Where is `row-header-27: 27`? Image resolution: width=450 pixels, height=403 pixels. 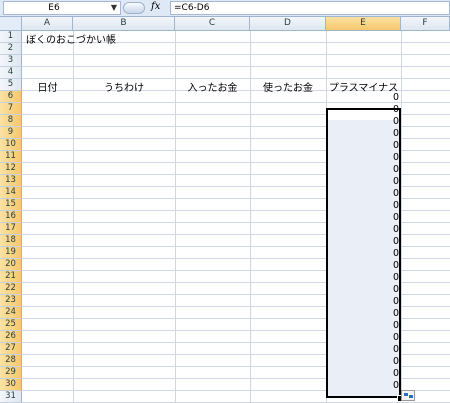 row-header-27: 27 is located at coordinates (11, 349).